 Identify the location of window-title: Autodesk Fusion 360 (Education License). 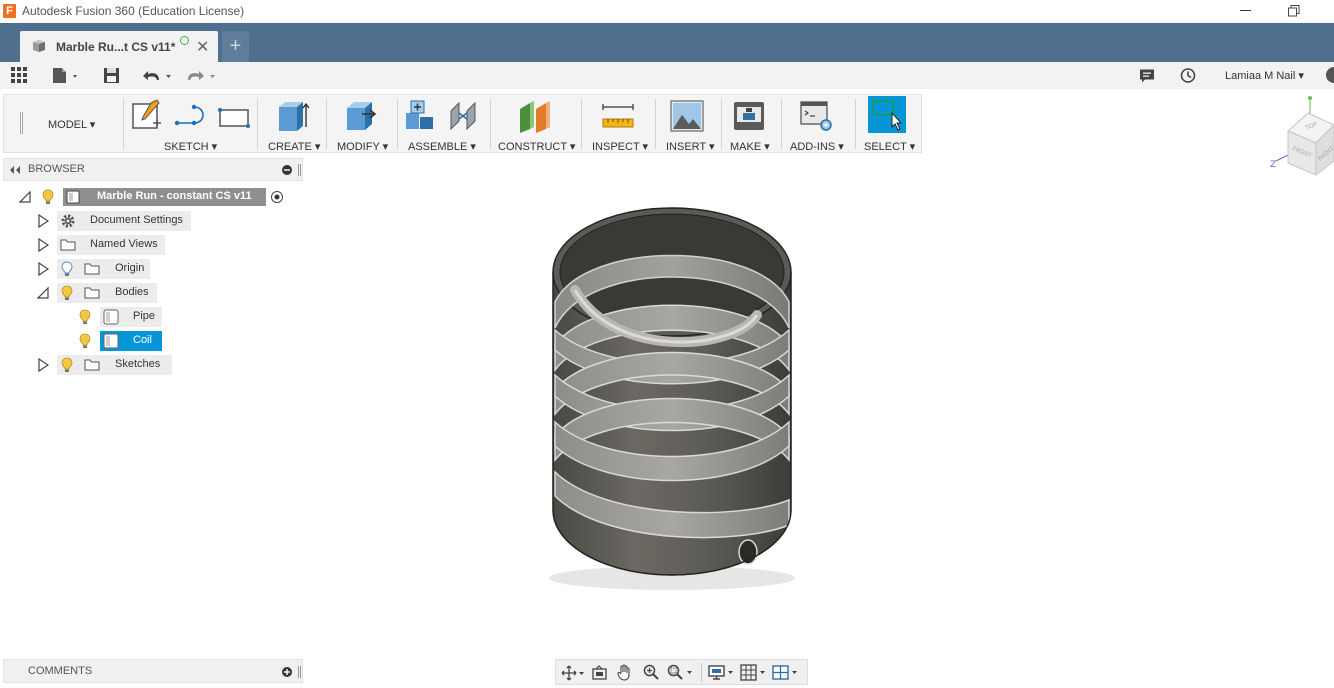
(133, 11).